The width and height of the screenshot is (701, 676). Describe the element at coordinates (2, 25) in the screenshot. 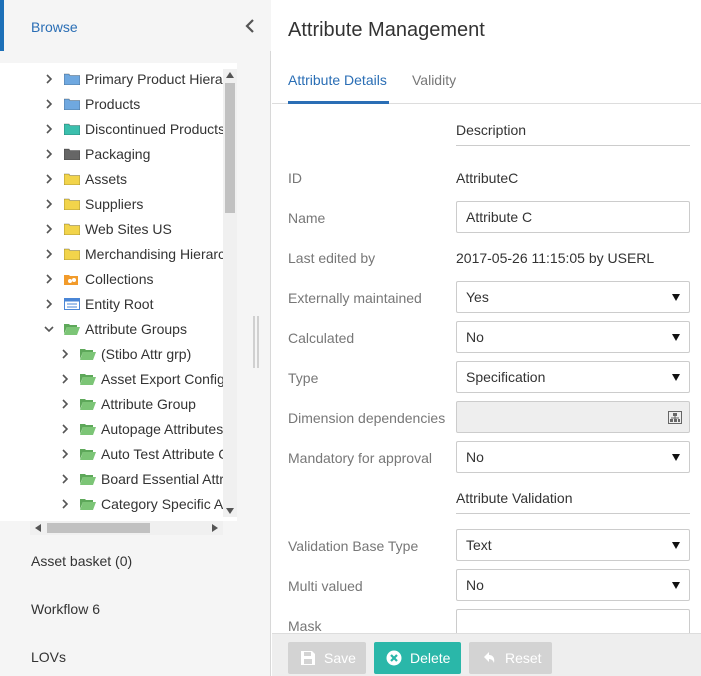

I see `active-indicator` at that location.